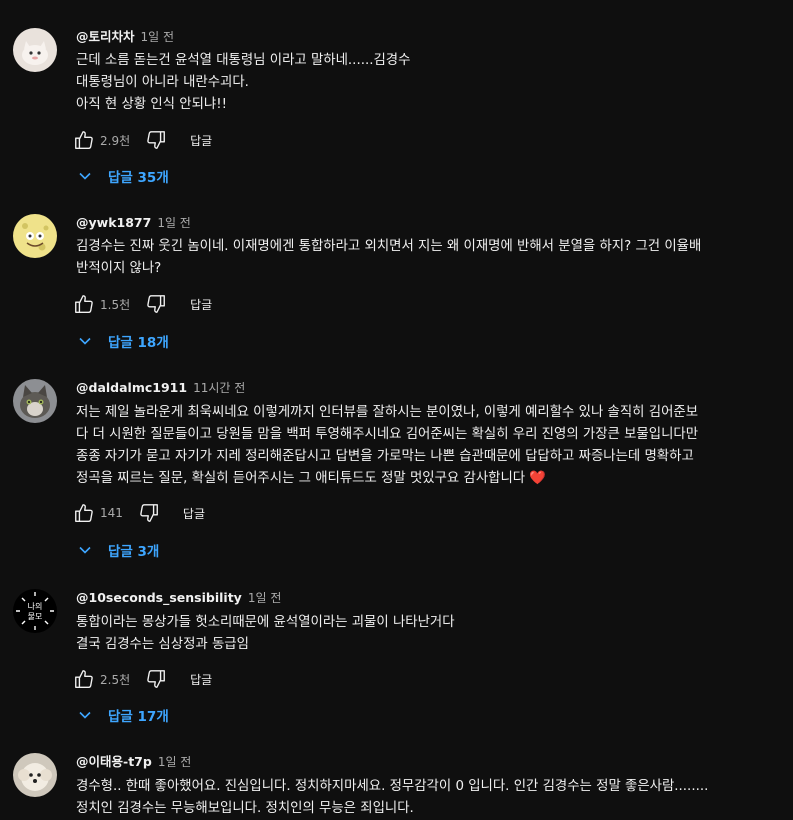  What do you see at coordinates (105, 36) in the screenshot?
I see `author-handle: @토리차차` at bounding box center [105, 36].